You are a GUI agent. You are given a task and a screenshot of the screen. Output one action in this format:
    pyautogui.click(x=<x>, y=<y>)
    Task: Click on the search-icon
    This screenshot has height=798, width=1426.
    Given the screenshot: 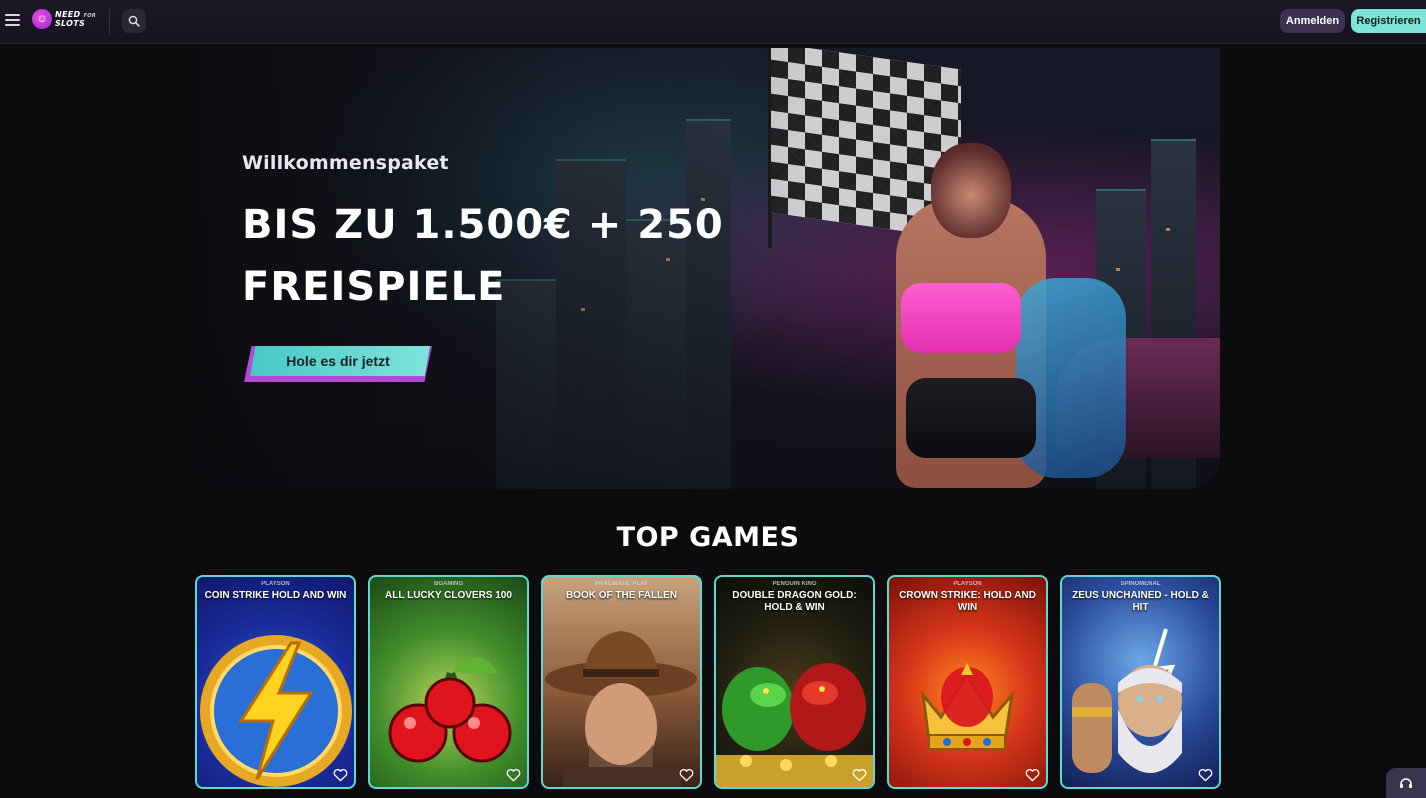 What is the action you would take?
    pyautogui.click(x=134, y=21)
    